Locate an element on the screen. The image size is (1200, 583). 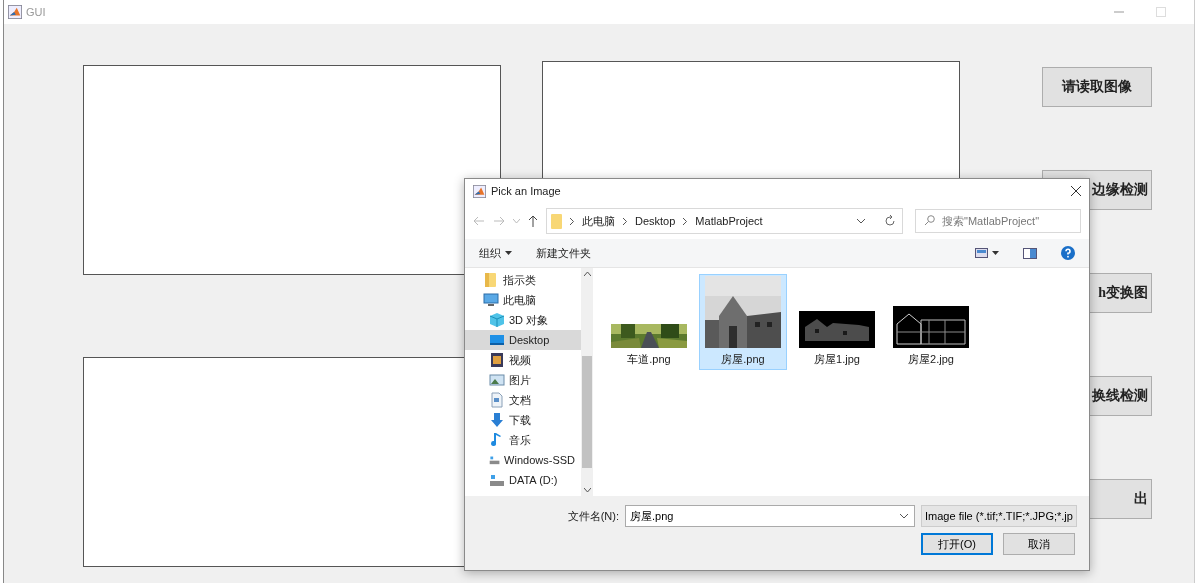
dialog-title: Pick an Image is located at coordinates (526, 191).